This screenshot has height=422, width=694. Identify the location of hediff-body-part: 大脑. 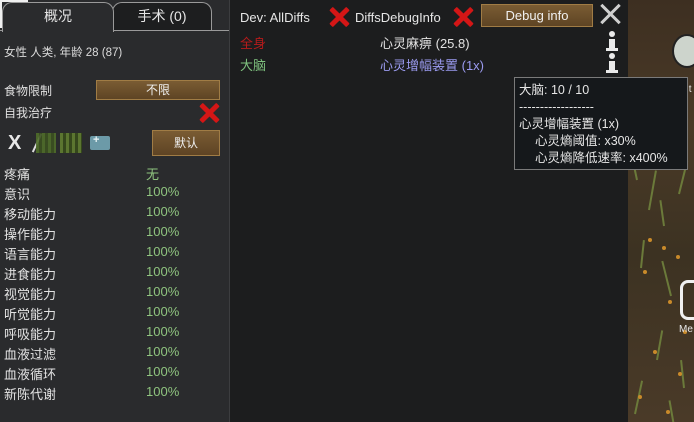
(253, 65).